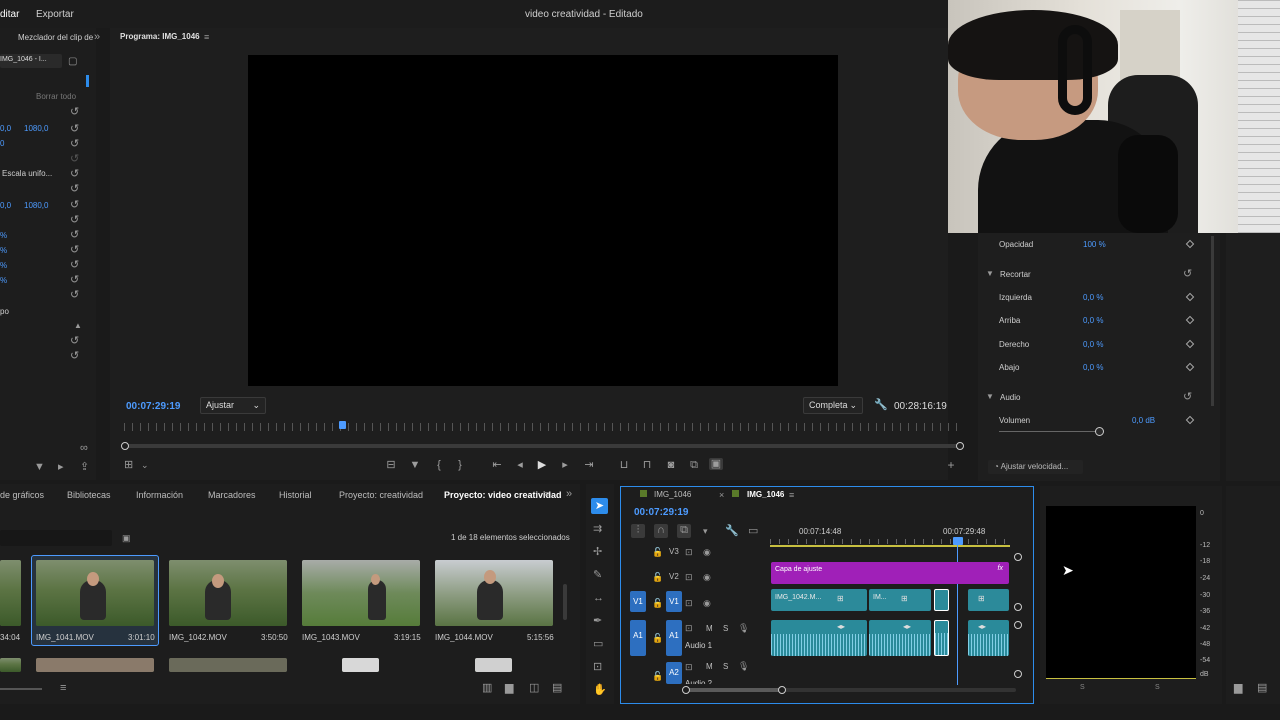  What do you see at coordinates (56, 96) in the screenshot?
I see `clear-all-button: Borrar todo` at bounding box center [56, 96].